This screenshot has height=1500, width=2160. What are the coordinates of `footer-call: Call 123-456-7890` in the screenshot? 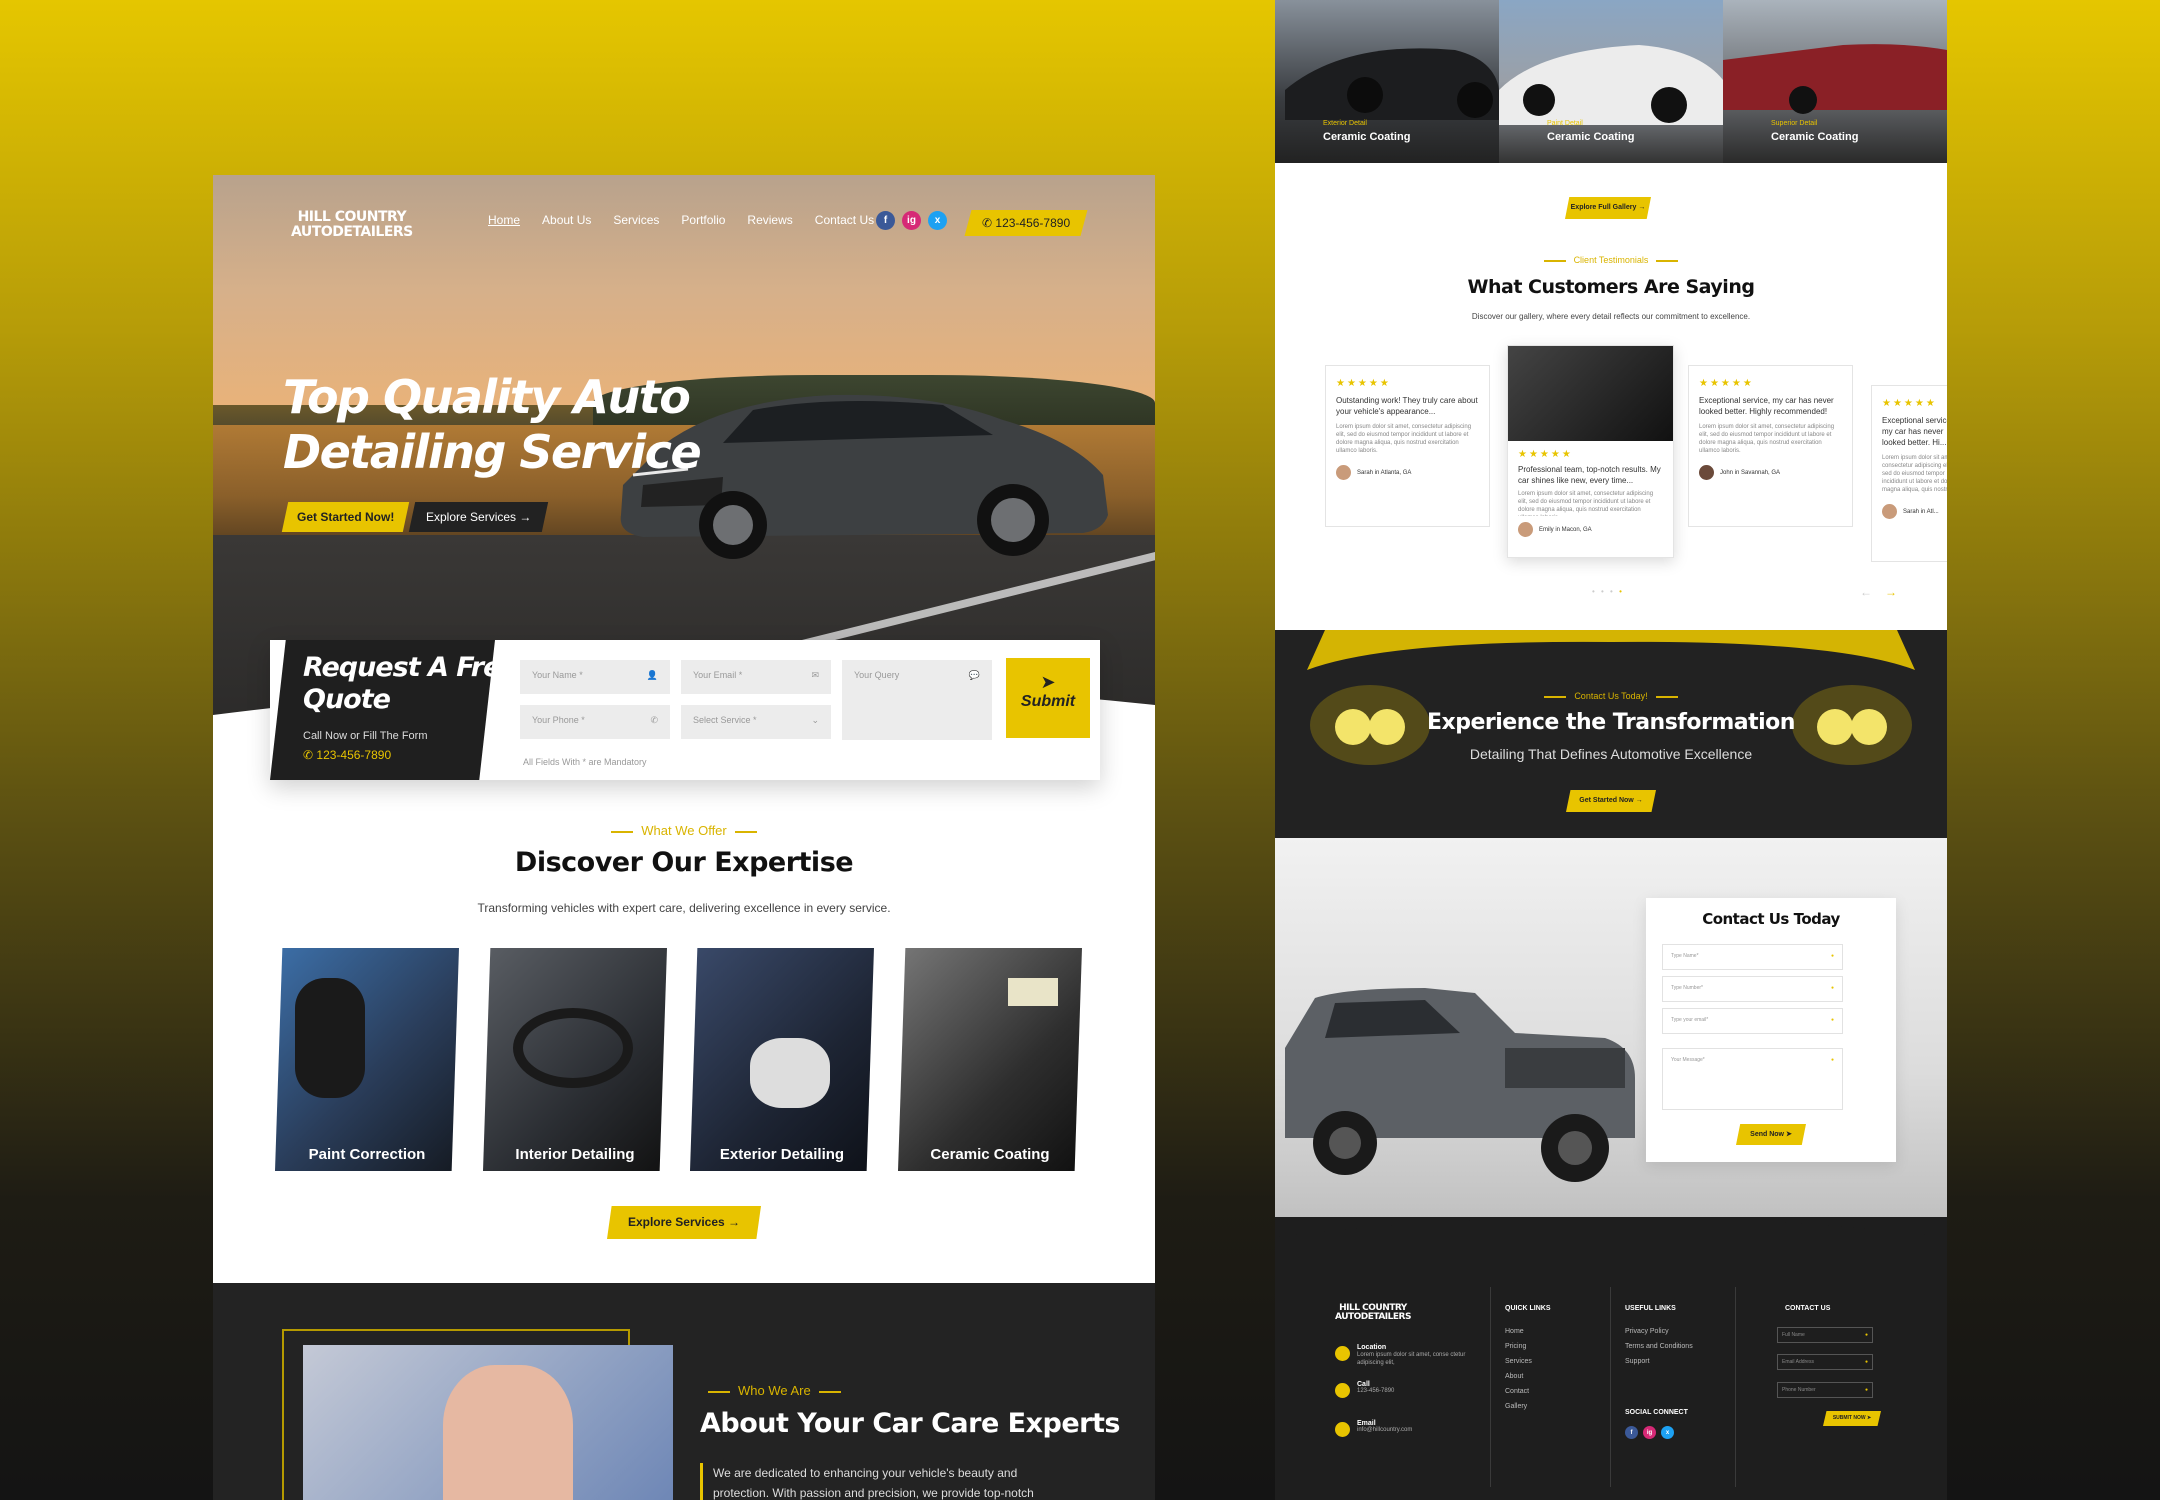 It's located at (1364, 1389).